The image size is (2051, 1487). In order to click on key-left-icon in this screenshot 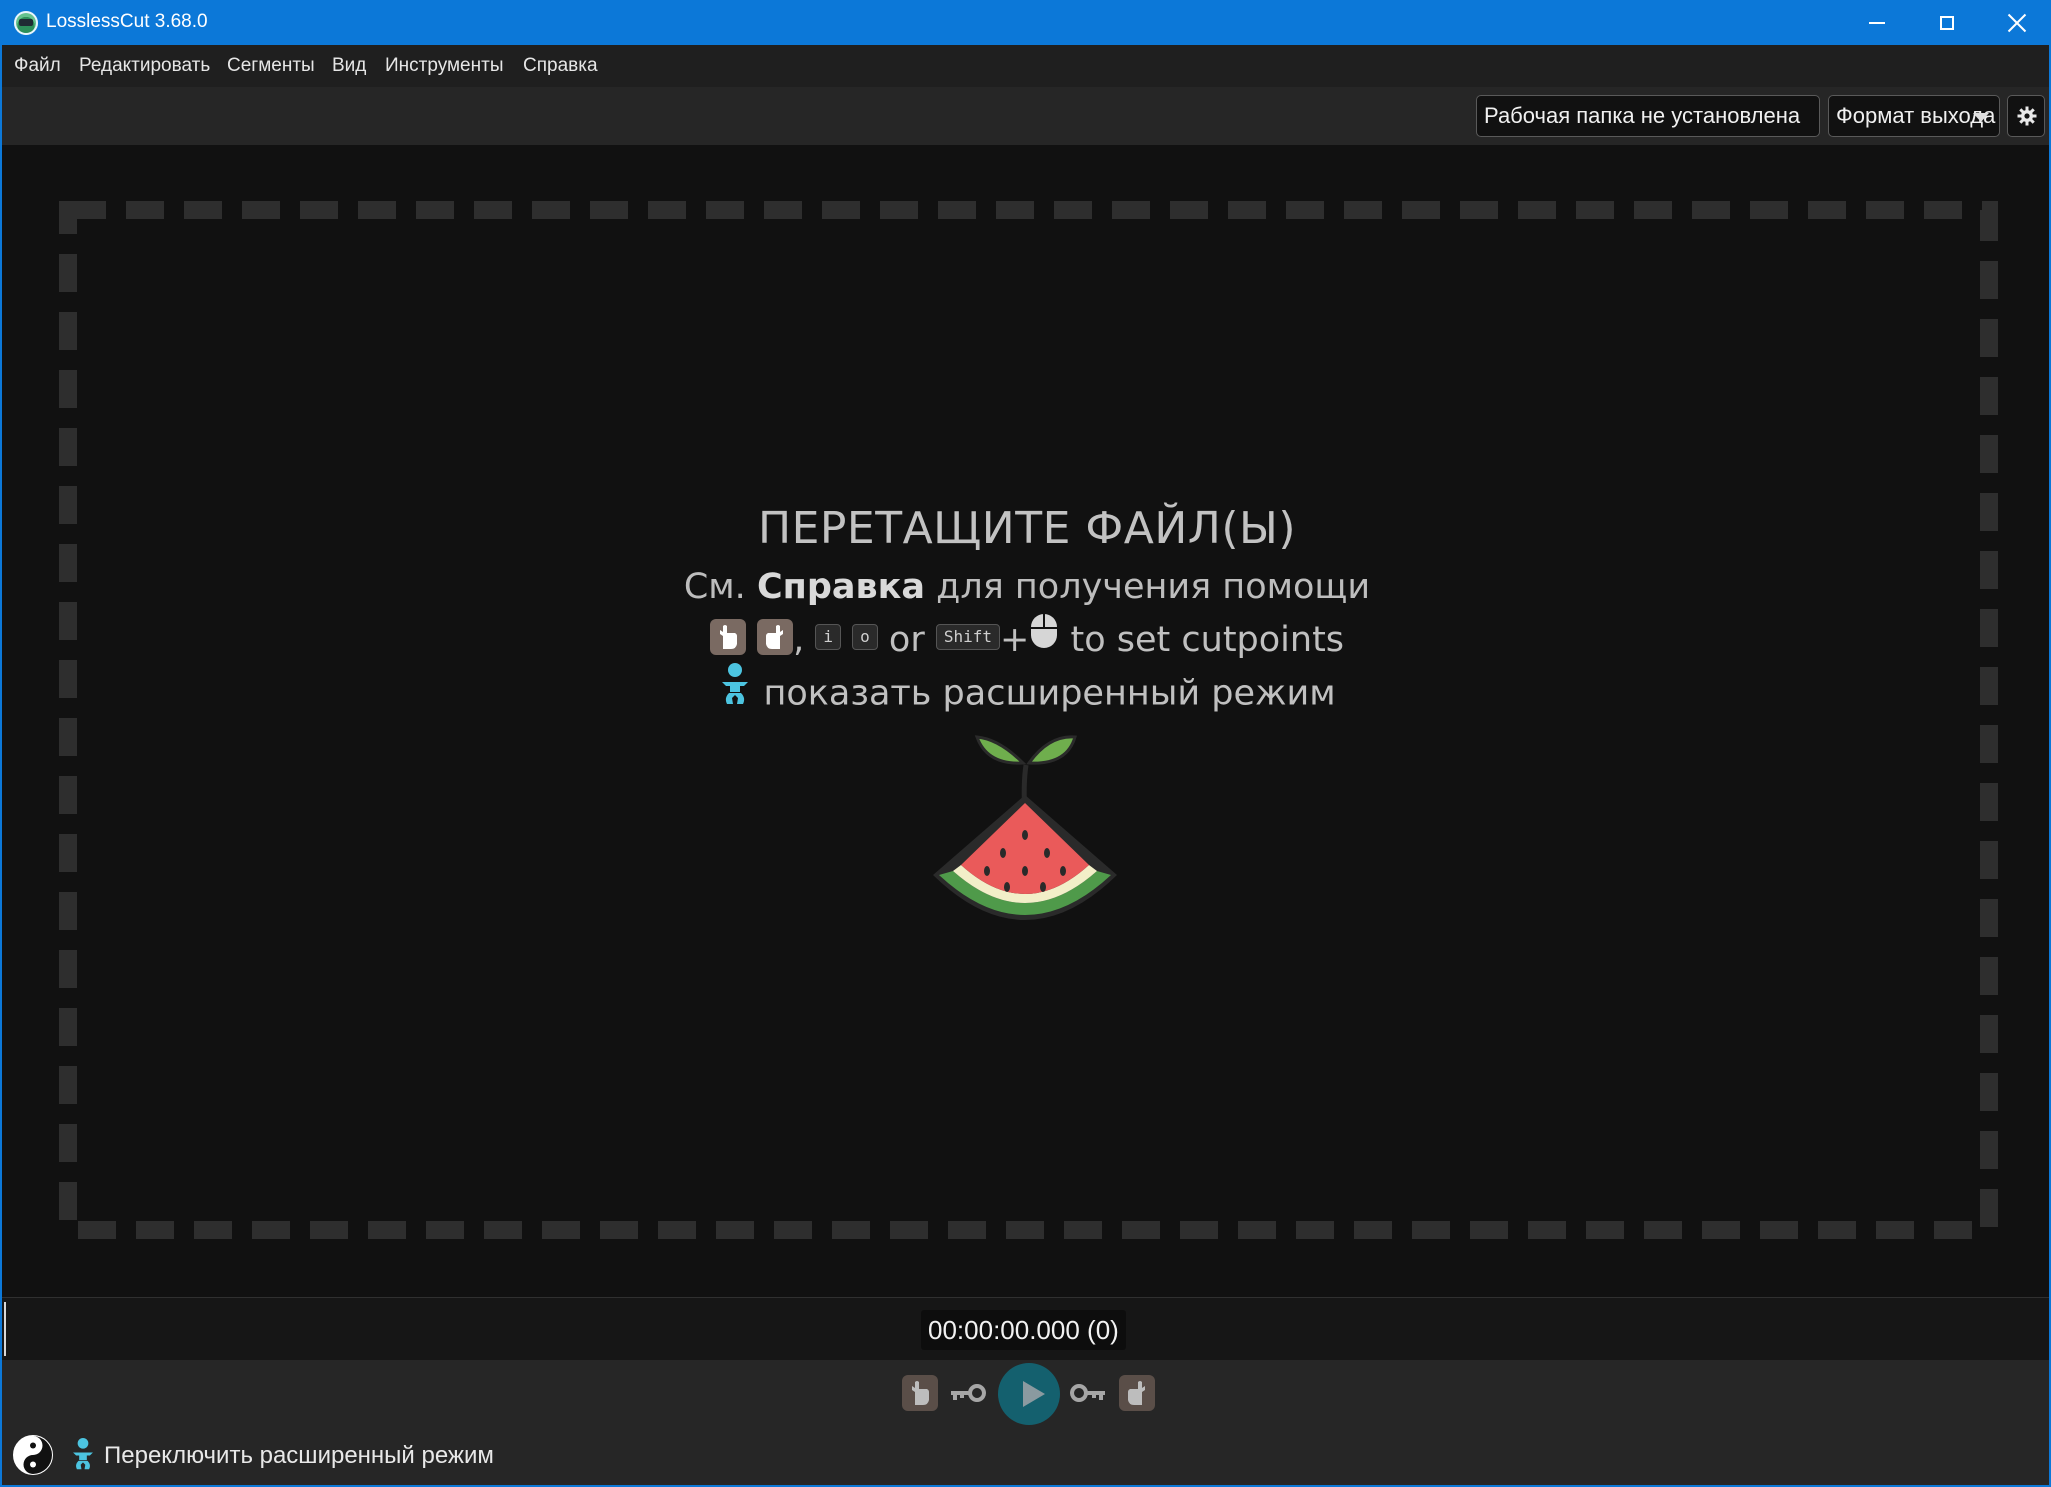, I will do `click(968, 1393)`.